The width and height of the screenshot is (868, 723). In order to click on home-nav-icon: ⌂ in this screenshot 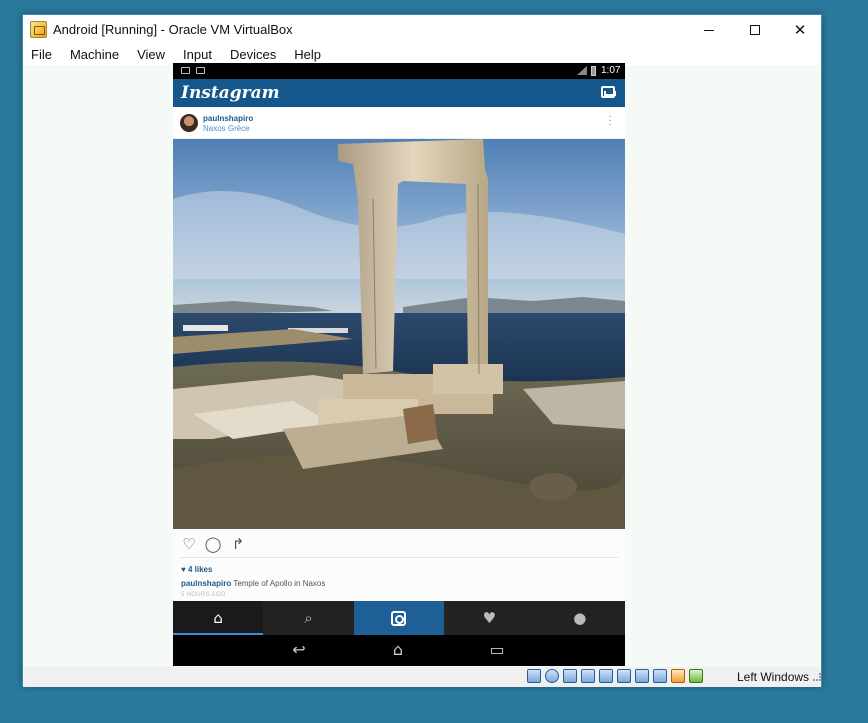, I will do `click(398, 650)`.